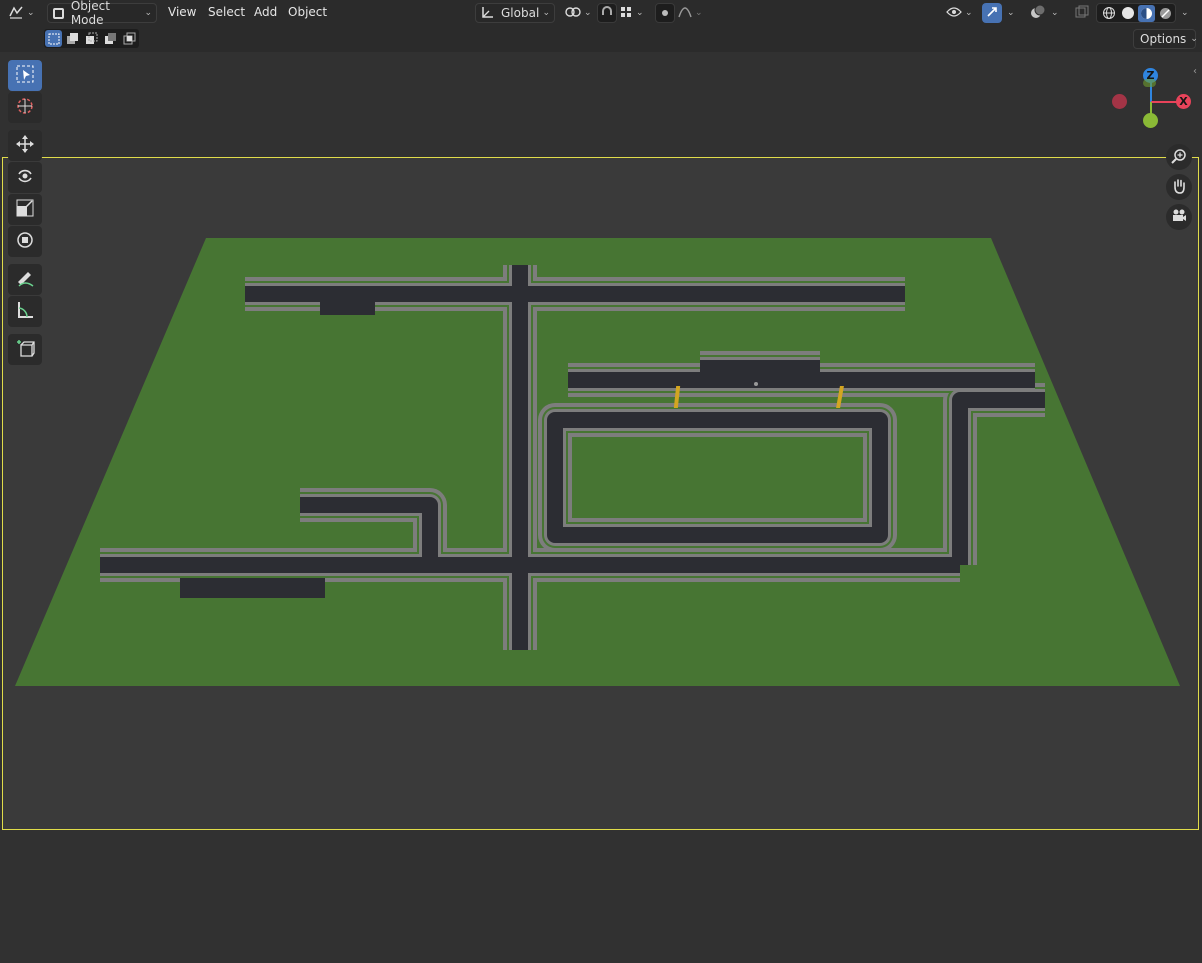 Image resolution: width=1202 pixels, height=963 pixels. Describe the element at coordinates (1150, 120) in the screenshot. I see `axis-y-ball` at that location.